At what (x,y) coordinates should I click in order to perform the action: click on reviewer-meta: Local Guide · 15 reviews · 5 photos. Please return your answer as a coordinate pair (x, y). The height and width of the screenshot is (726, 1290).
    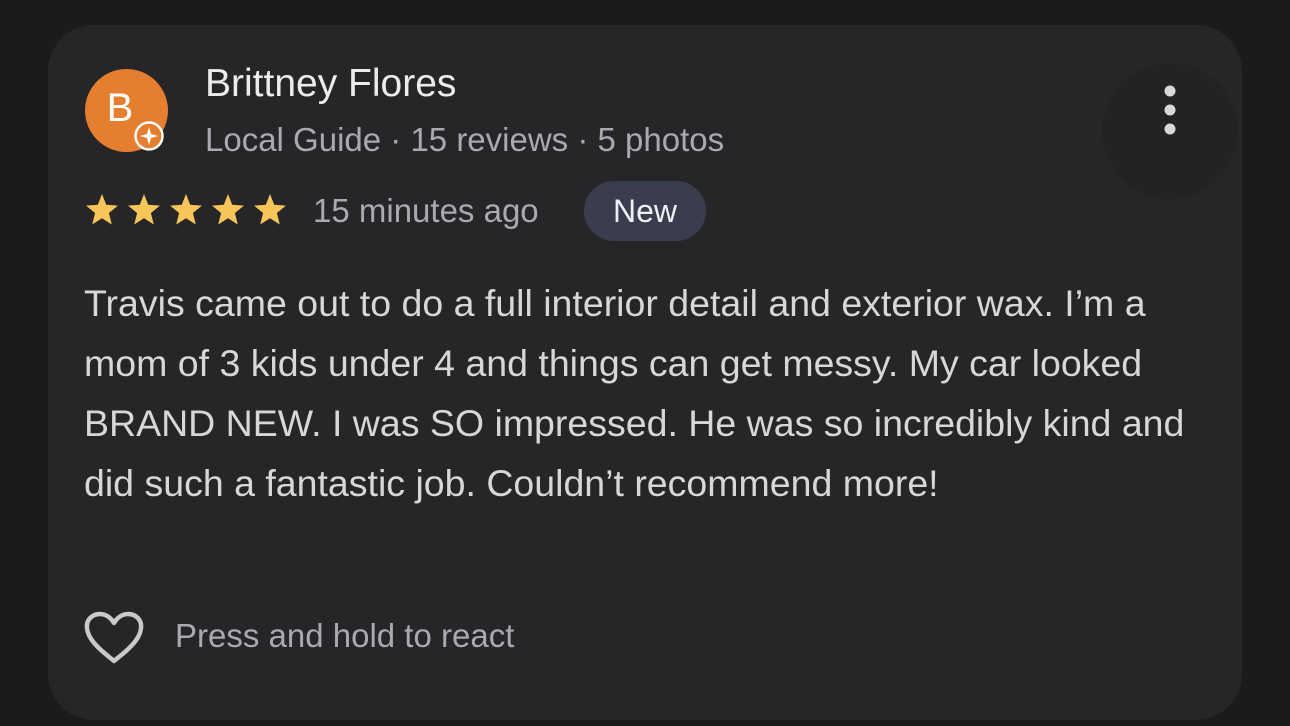
    Looking at the image, I should click on (465, 139).